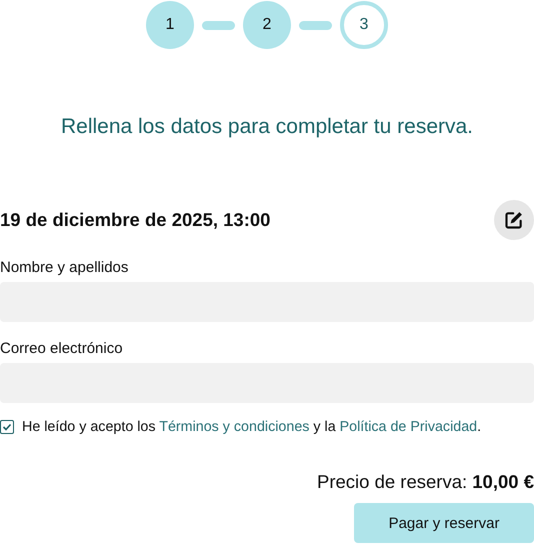 The width and height of the screenshot is (534, 556). Describe the element at coordinates (267, 127) in the screenshot. I see `page-heading: Rellena los datos para completar tu reserva.` at that location.